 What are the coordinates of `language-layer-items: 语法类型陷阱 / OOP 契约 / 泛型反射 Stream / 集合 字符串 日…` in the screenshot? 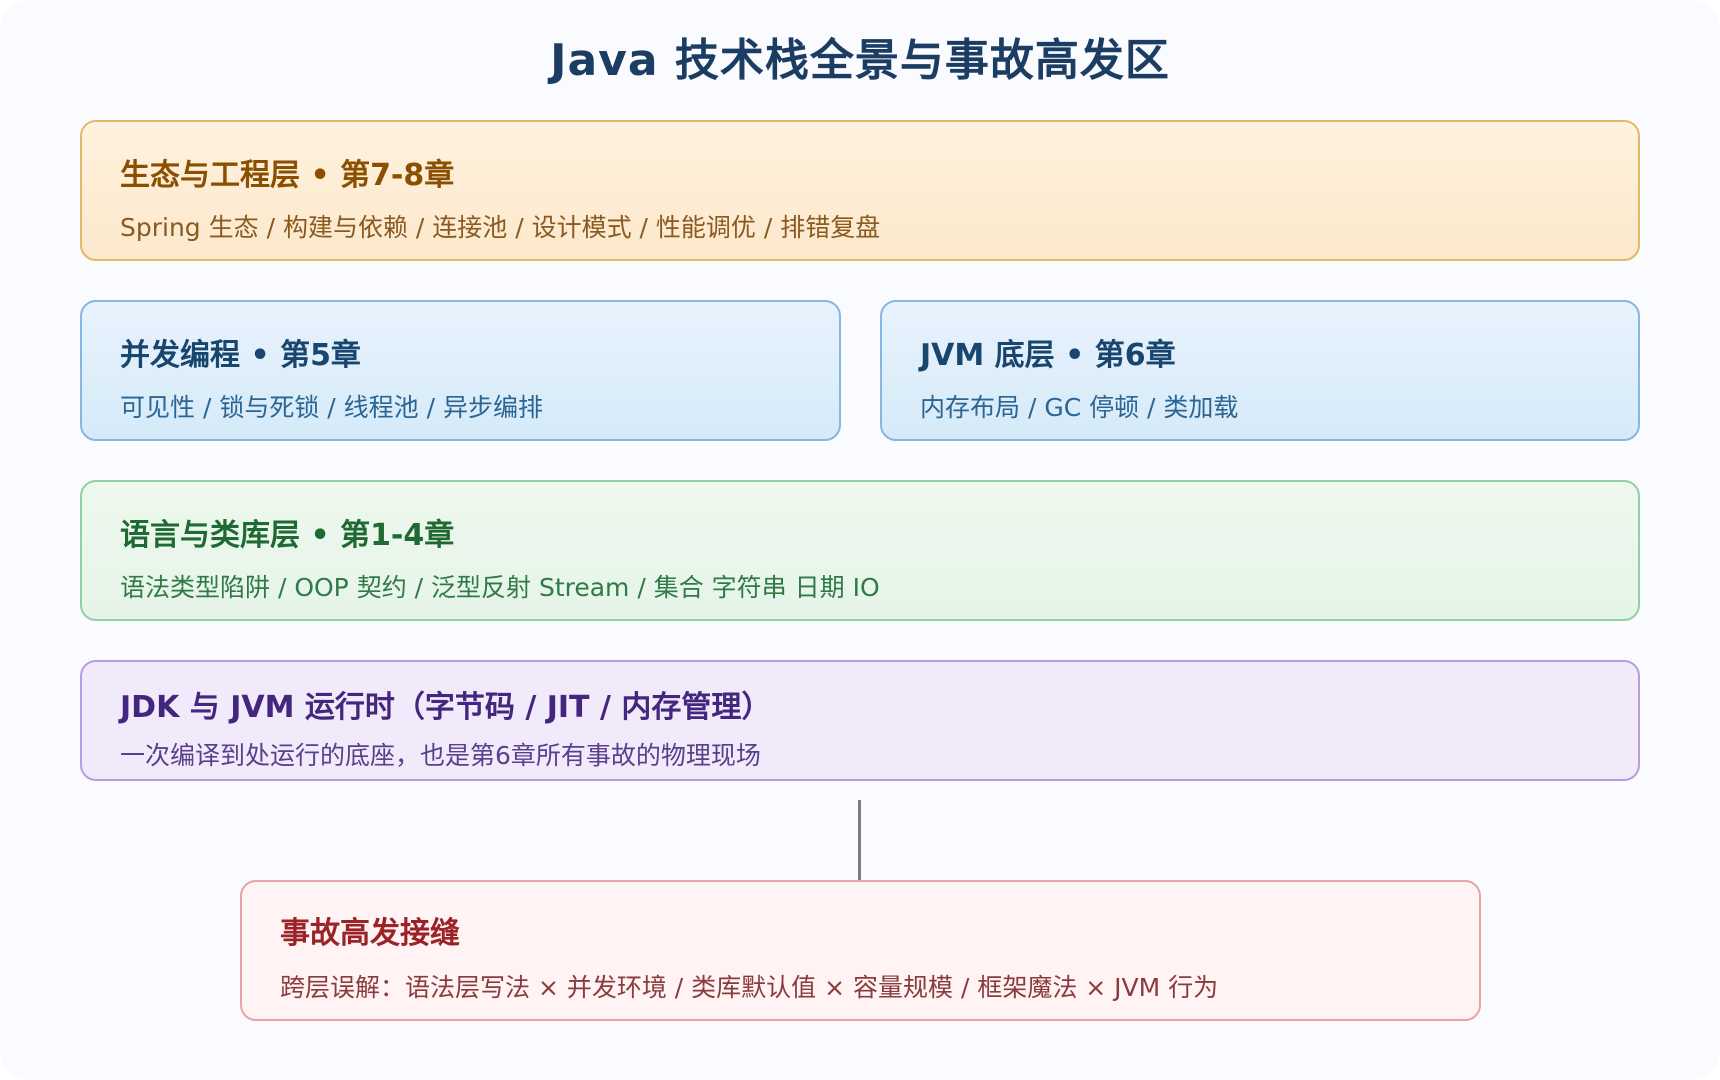 It's located at (500, 587).